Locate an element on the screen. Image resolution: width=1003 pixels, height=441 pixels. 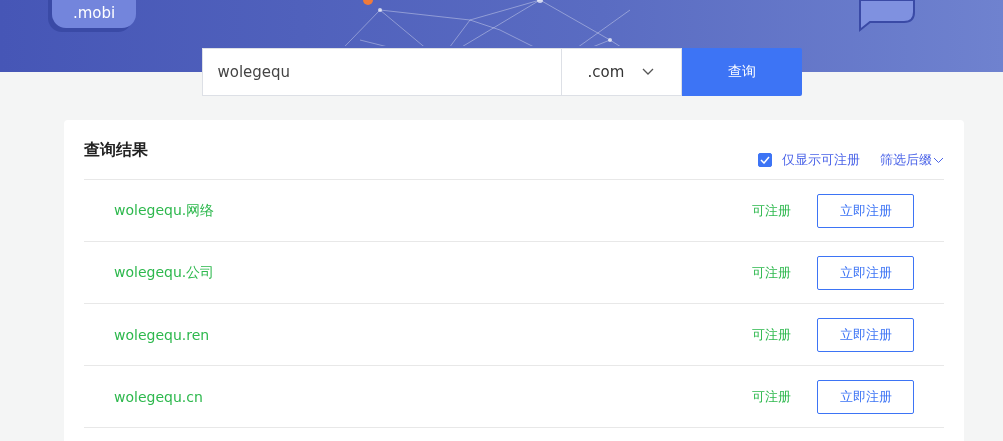
domain-name: wolegequ.公司 is located at coordinates (165, 272).